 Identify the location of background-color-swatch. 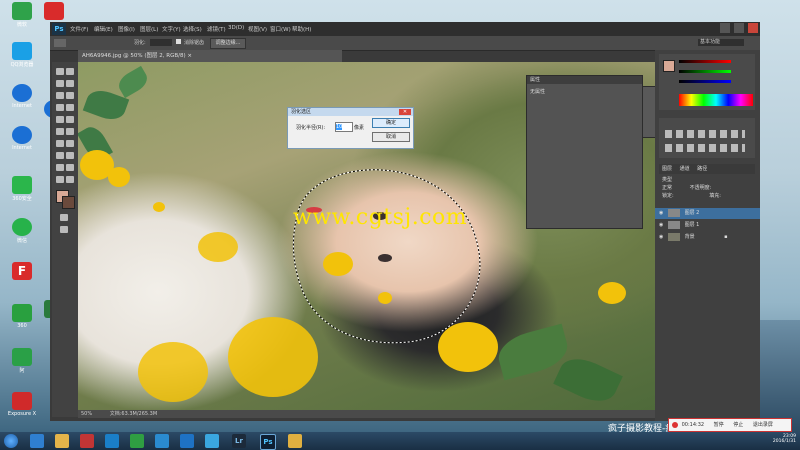
(68, 202).